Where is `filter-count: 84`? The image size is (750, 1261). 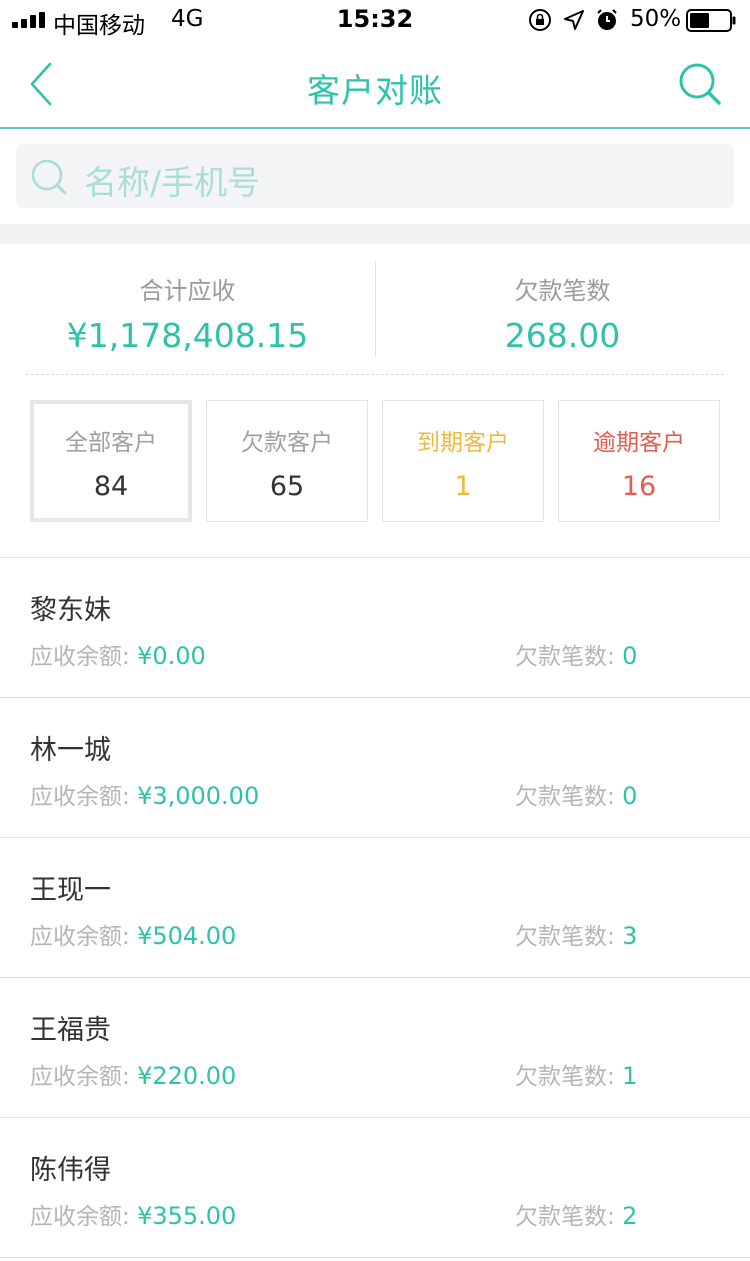 filter-count: 84 is located at coordinates (111, 486).